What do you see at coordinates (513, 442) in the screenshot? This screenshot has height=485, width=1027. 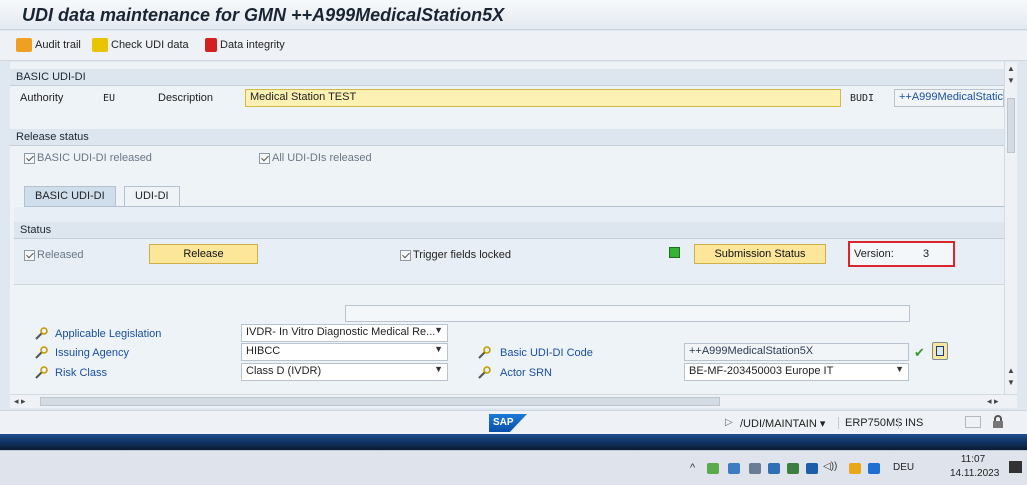 I see `desktop-background` at bounding box center [513, 442].